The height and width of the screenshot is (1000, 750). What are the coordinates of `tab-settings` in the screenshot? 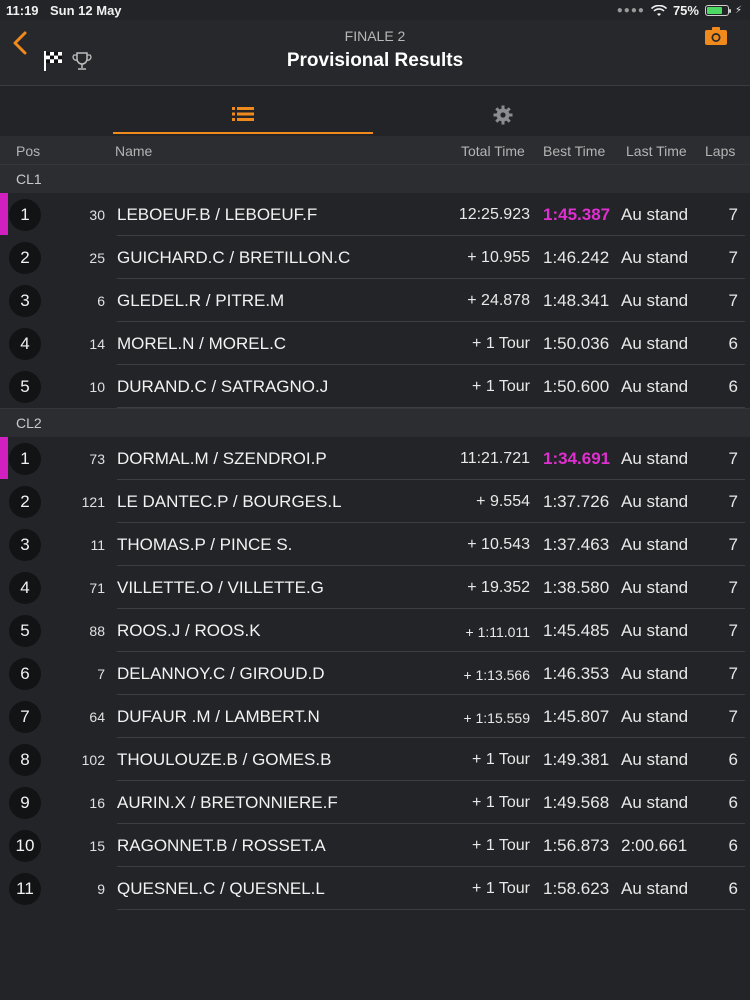 It's located at (503, 115).